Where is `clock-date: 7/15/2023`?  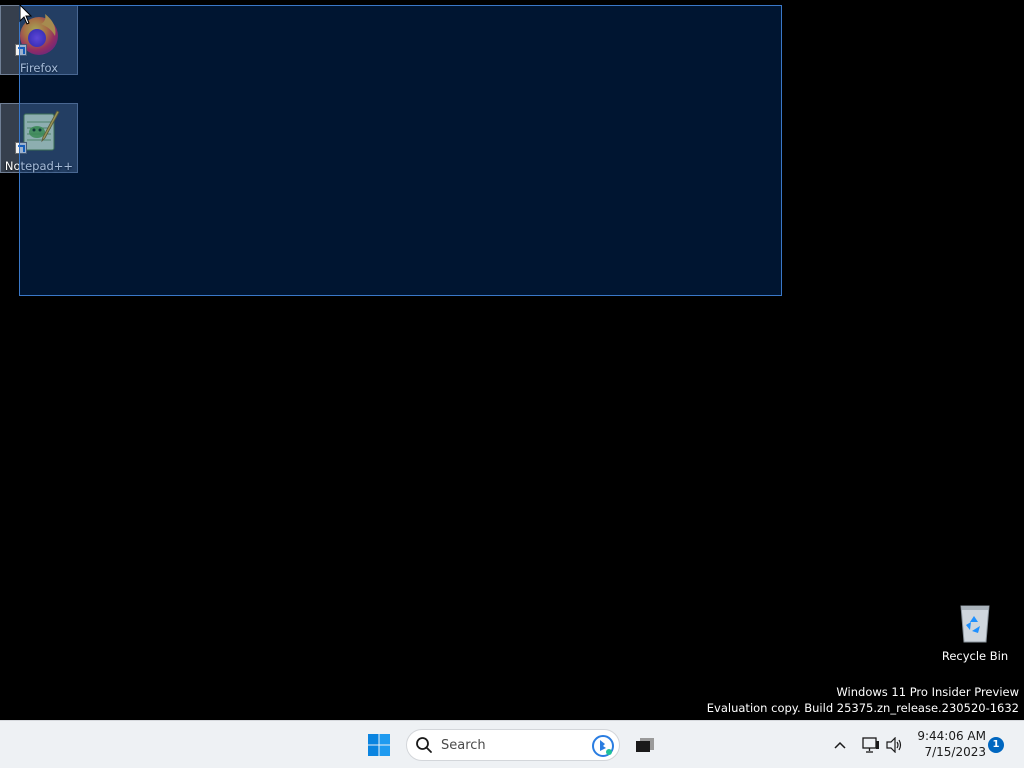 clock-date: 7/15/2023 is located at coordinates (955, 752).